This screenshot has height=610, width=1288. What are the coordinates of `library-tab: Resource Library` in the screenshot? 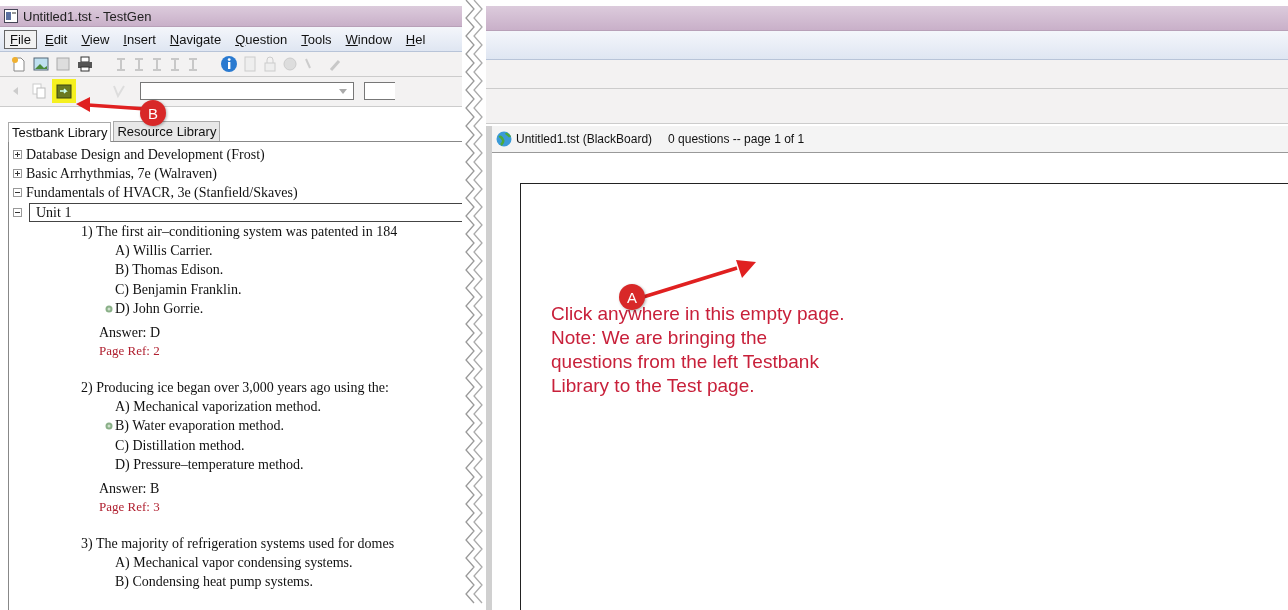 It's located at (167, 130).